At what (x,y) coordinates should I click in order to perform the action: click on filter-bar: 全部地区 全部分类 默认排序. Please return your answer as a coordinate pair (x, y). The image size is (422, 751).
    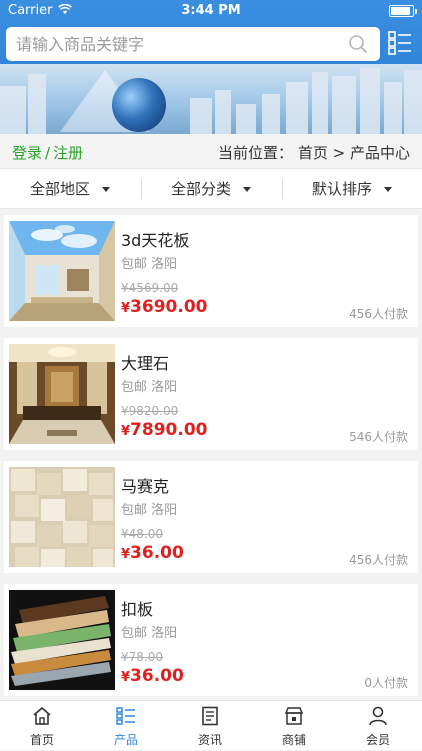
    Looking at the image, I should click on (211, 188).